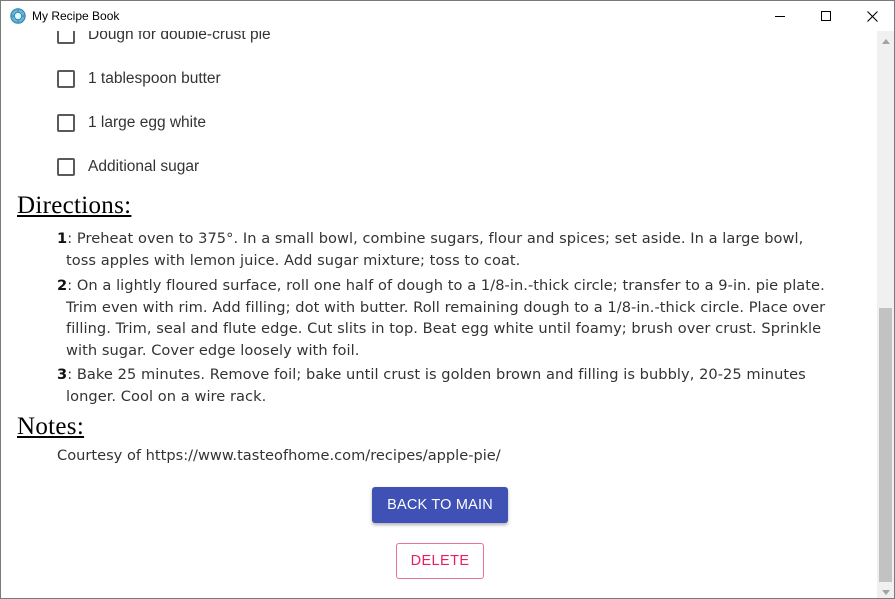  I want to click on ingredient-item: Dough for double-crust pie, so click(164, 38).